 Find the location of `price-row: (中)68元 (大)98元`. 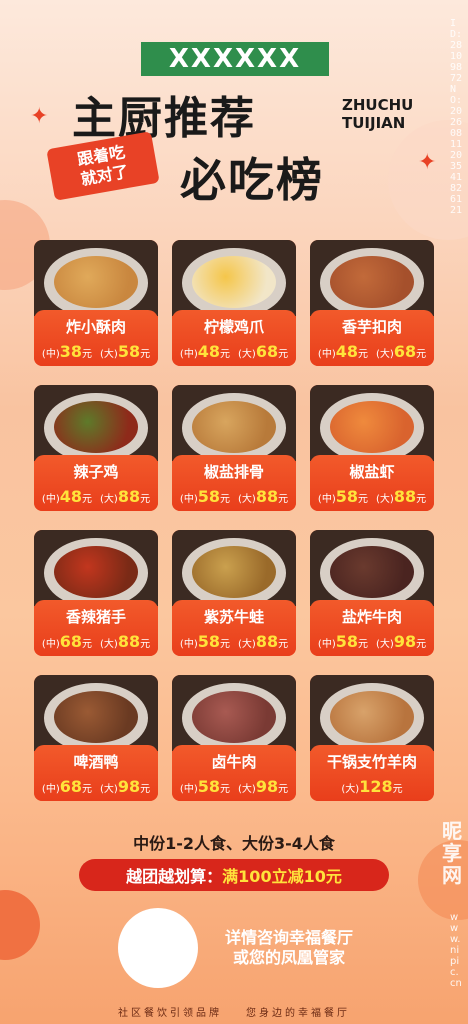

price-row: (中)68元 (大)98元 is located at coordinates (96, 786).